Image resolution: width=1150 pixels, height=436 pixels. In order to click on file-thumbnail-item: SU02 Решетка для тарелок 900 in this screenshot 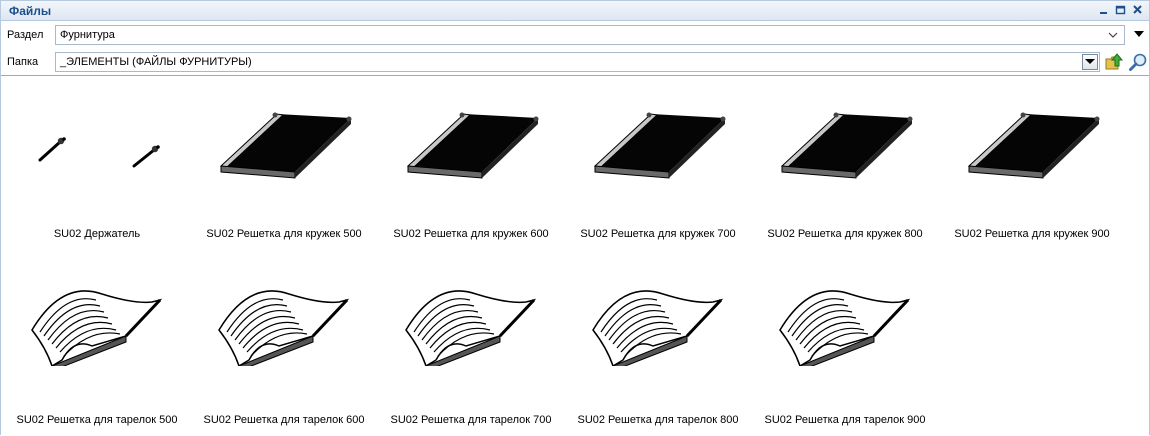, I will do `click(845, 353)`.